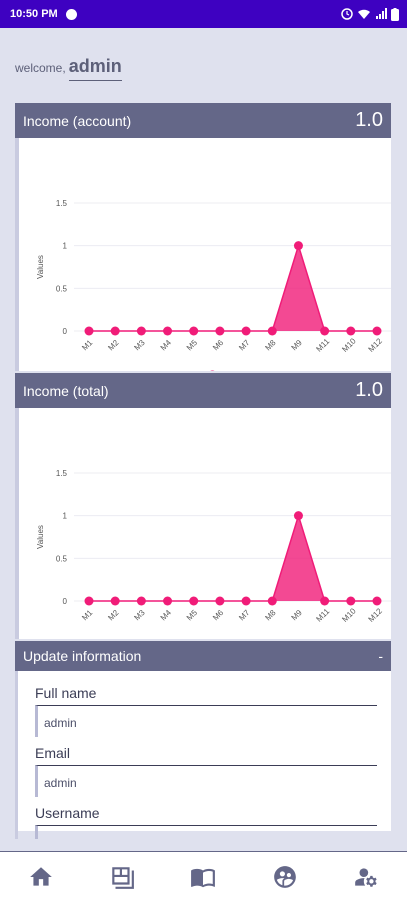 The image size is (407, 901). What do you see at coordinates (66, 390) in the screenshot?
I see `income-total-title: Income (total)` at bounding box center [66, 390].